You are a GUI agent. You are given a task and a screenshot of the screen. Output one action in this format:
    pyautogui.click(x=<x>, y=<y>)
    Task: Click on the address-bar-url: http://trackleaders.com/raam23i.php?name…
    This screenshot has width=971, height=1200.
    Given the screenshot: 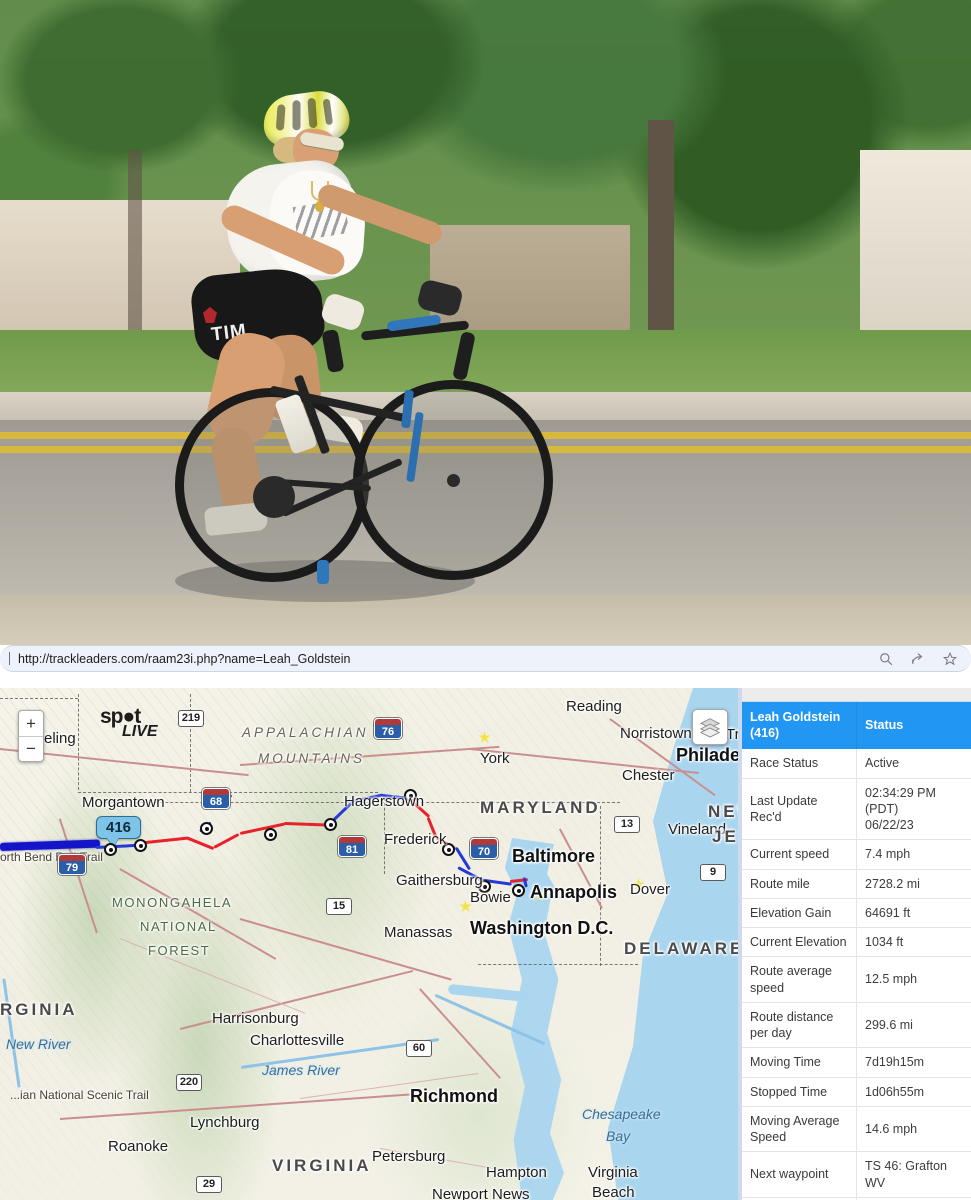 What is the action you would take?
    pyautogui.click(x=184, y=659)
    